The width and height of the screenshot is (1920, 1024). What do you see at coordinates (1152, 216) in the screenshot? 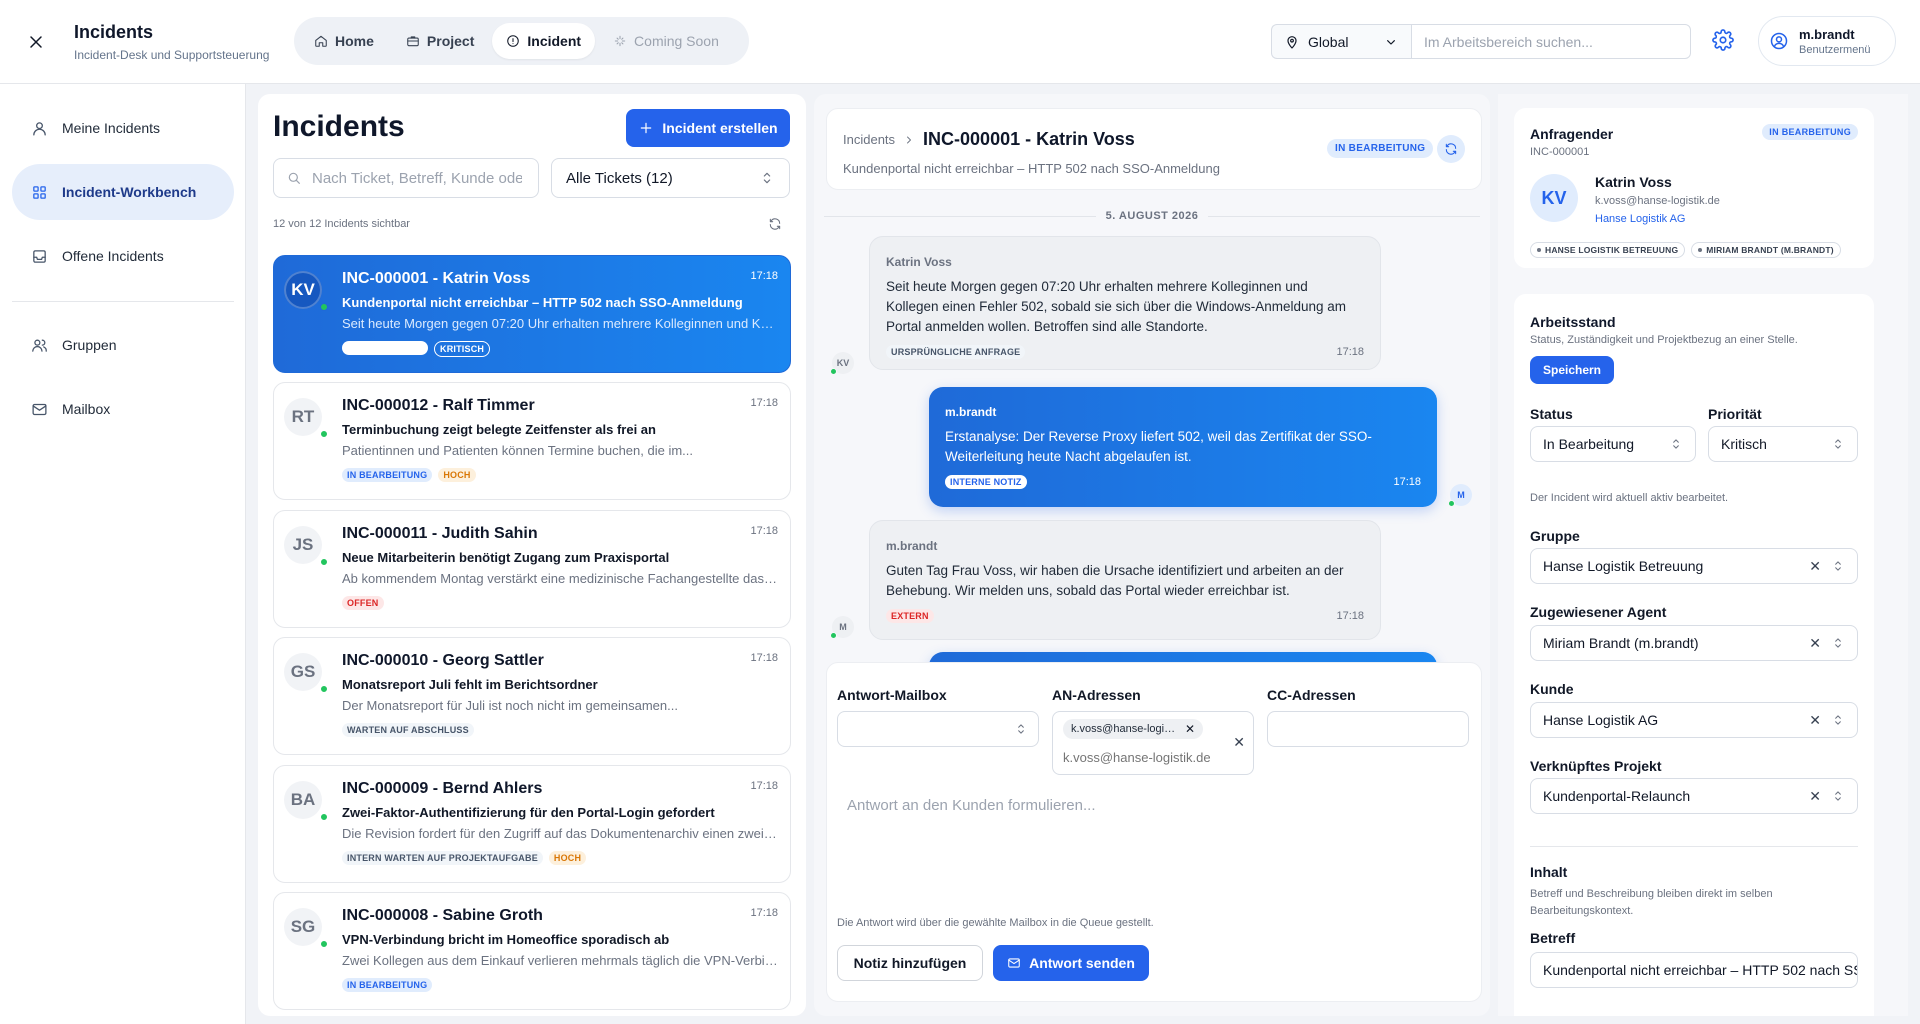
I see `date-separator: 5. AUGUST 2026` at bounding box center [1152, 216].